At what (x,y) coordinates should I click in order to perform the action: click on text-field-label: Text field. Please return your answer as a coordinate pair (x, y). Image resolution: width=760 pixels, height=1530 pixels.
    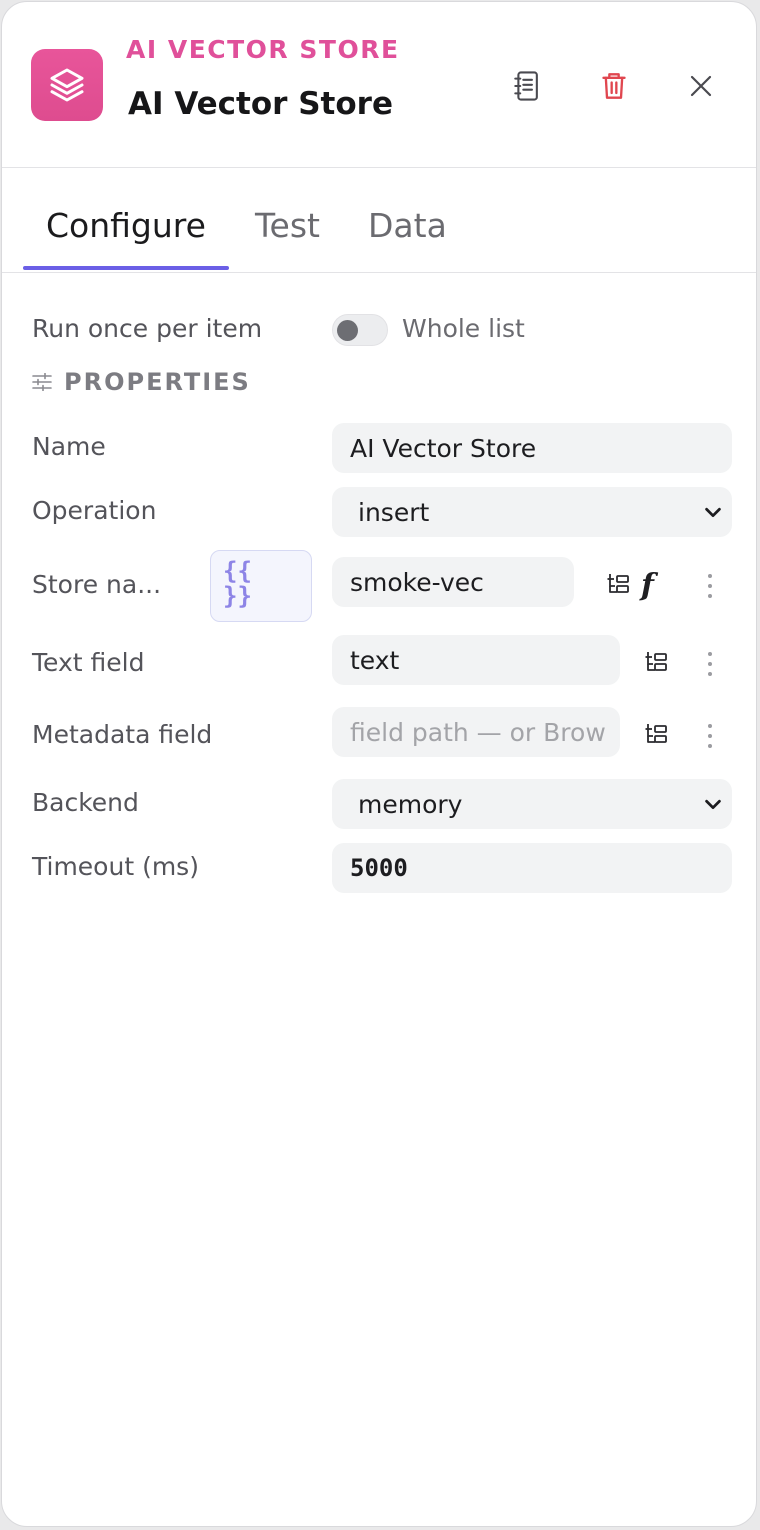
    Looking at the image, I should click on (88, 662).